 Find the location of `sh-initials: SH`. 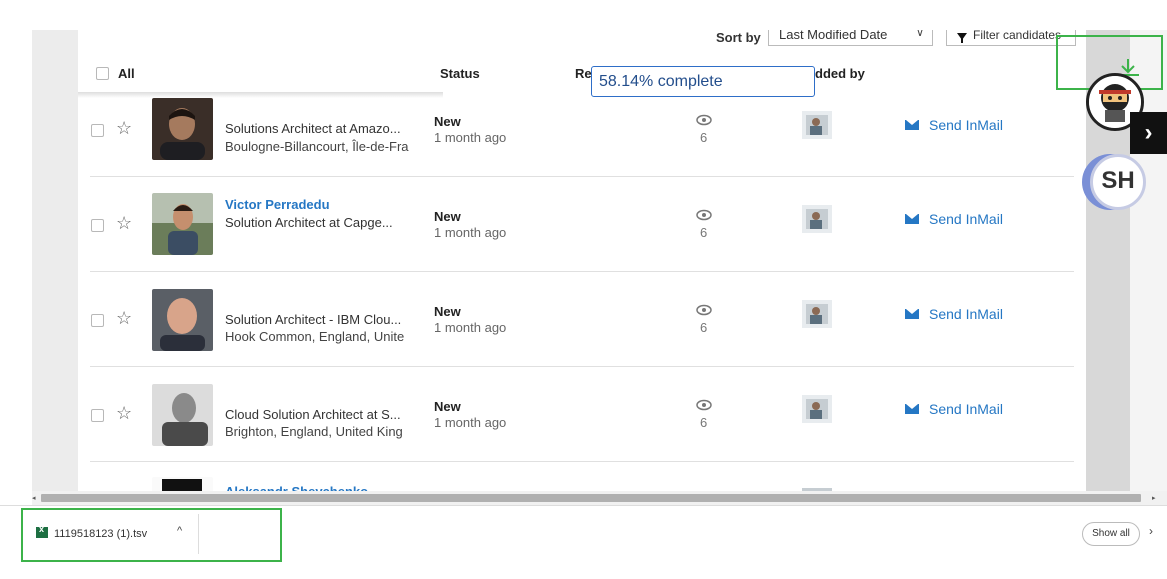

sh-initials: SH is located at coordinates (1118, 182).